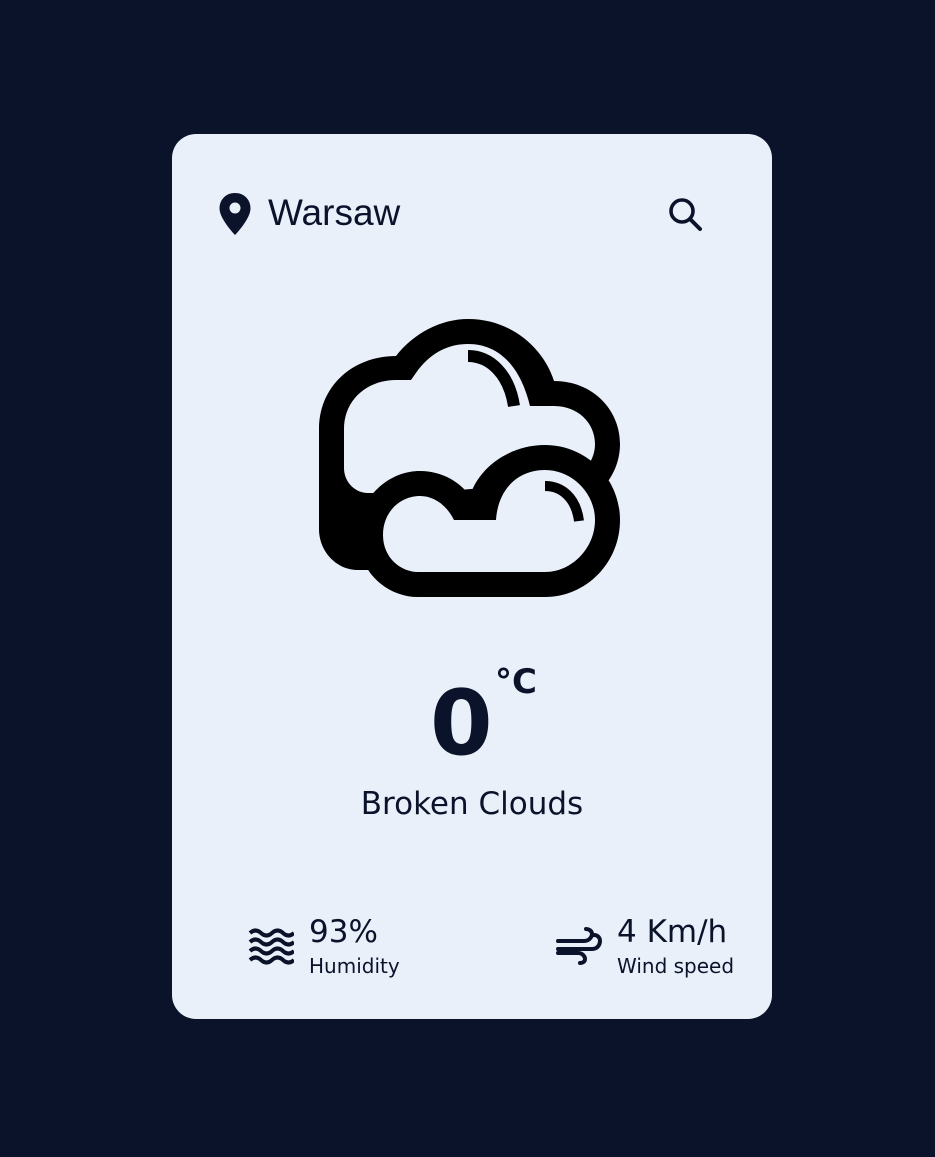 The height and width of the screenshot is (1157, 935). I want to click on temperature-value: 0, so click(461, 723).